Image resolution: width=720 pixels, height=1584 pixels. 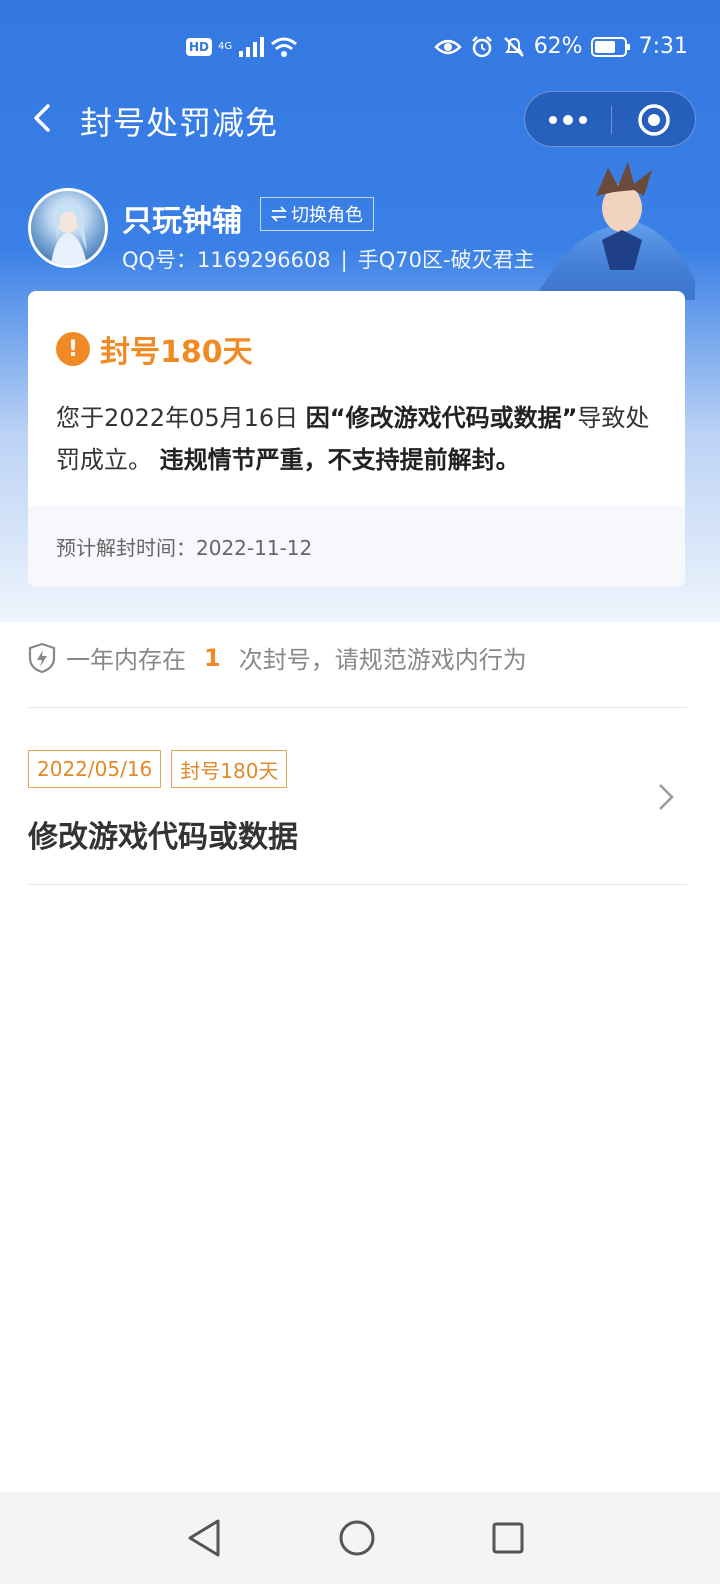 I want to click on chevron-right-icon, so click(x=666, y=797).